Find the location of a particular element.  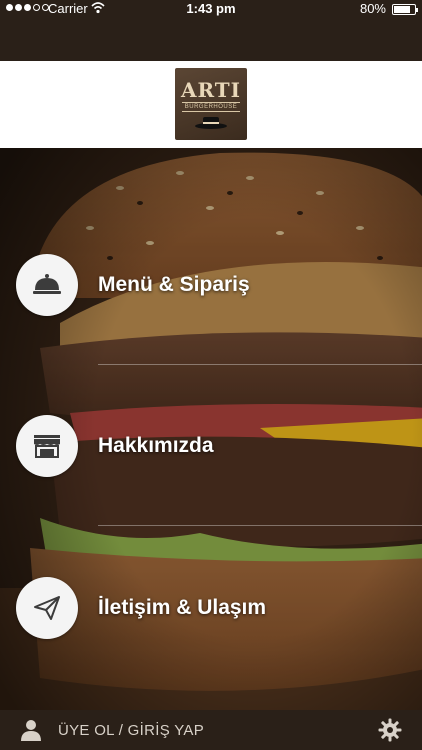

menu-contact-item: İletişim & Ulaşım is located at coordinates (211, 608).